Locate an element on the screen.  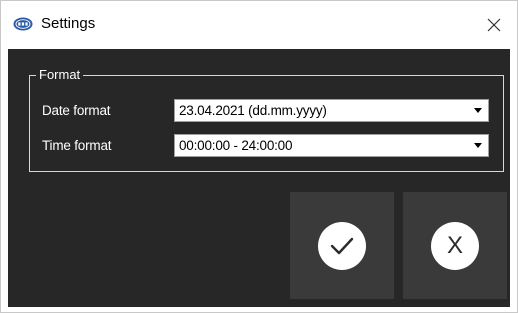
window-title: Settings is located at coordinates (68, 23).